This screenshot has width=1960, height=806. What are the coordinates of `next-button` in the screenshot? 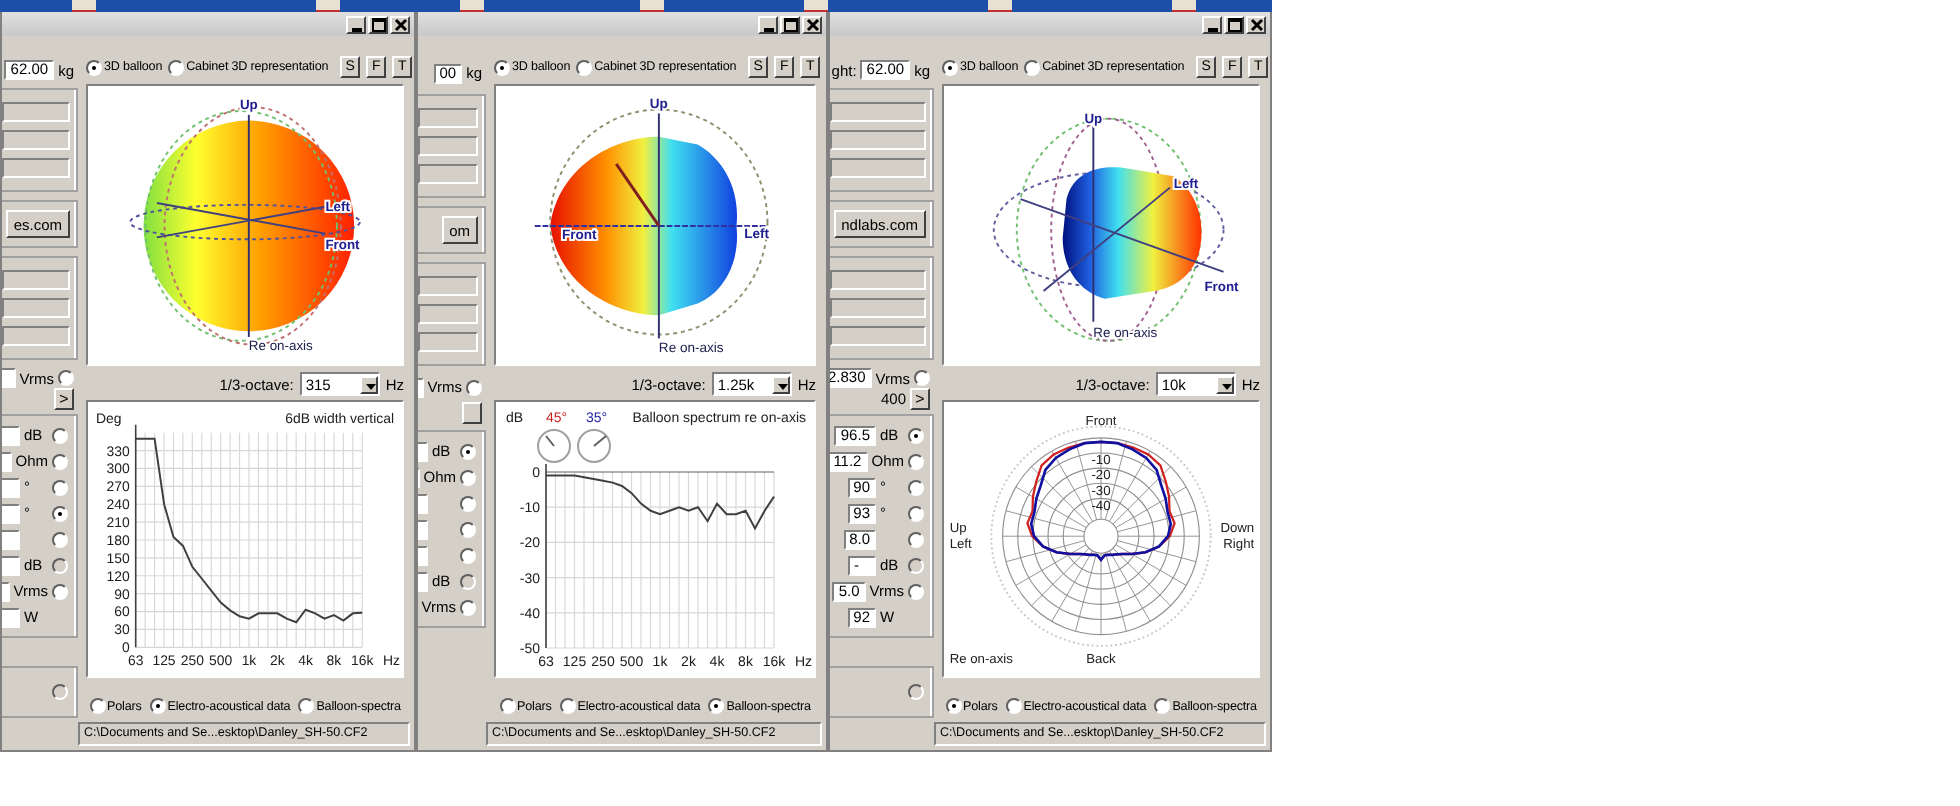 It's located at (472, 413).